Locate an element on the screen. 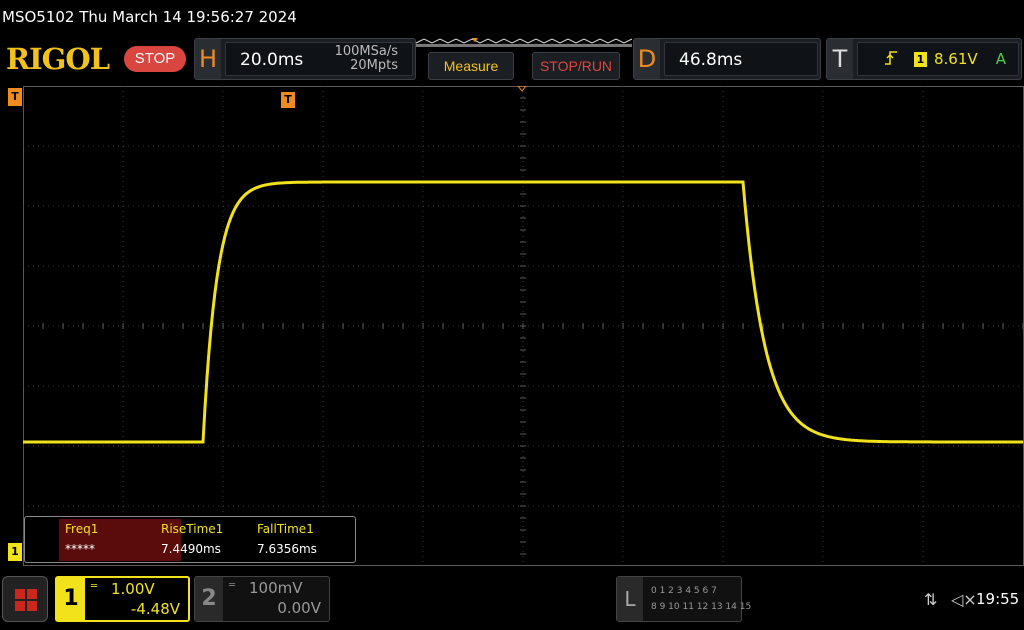 The width and height of the screenshot is (1024, 630). rising-edge-icon is located at coordinates (891, 58).